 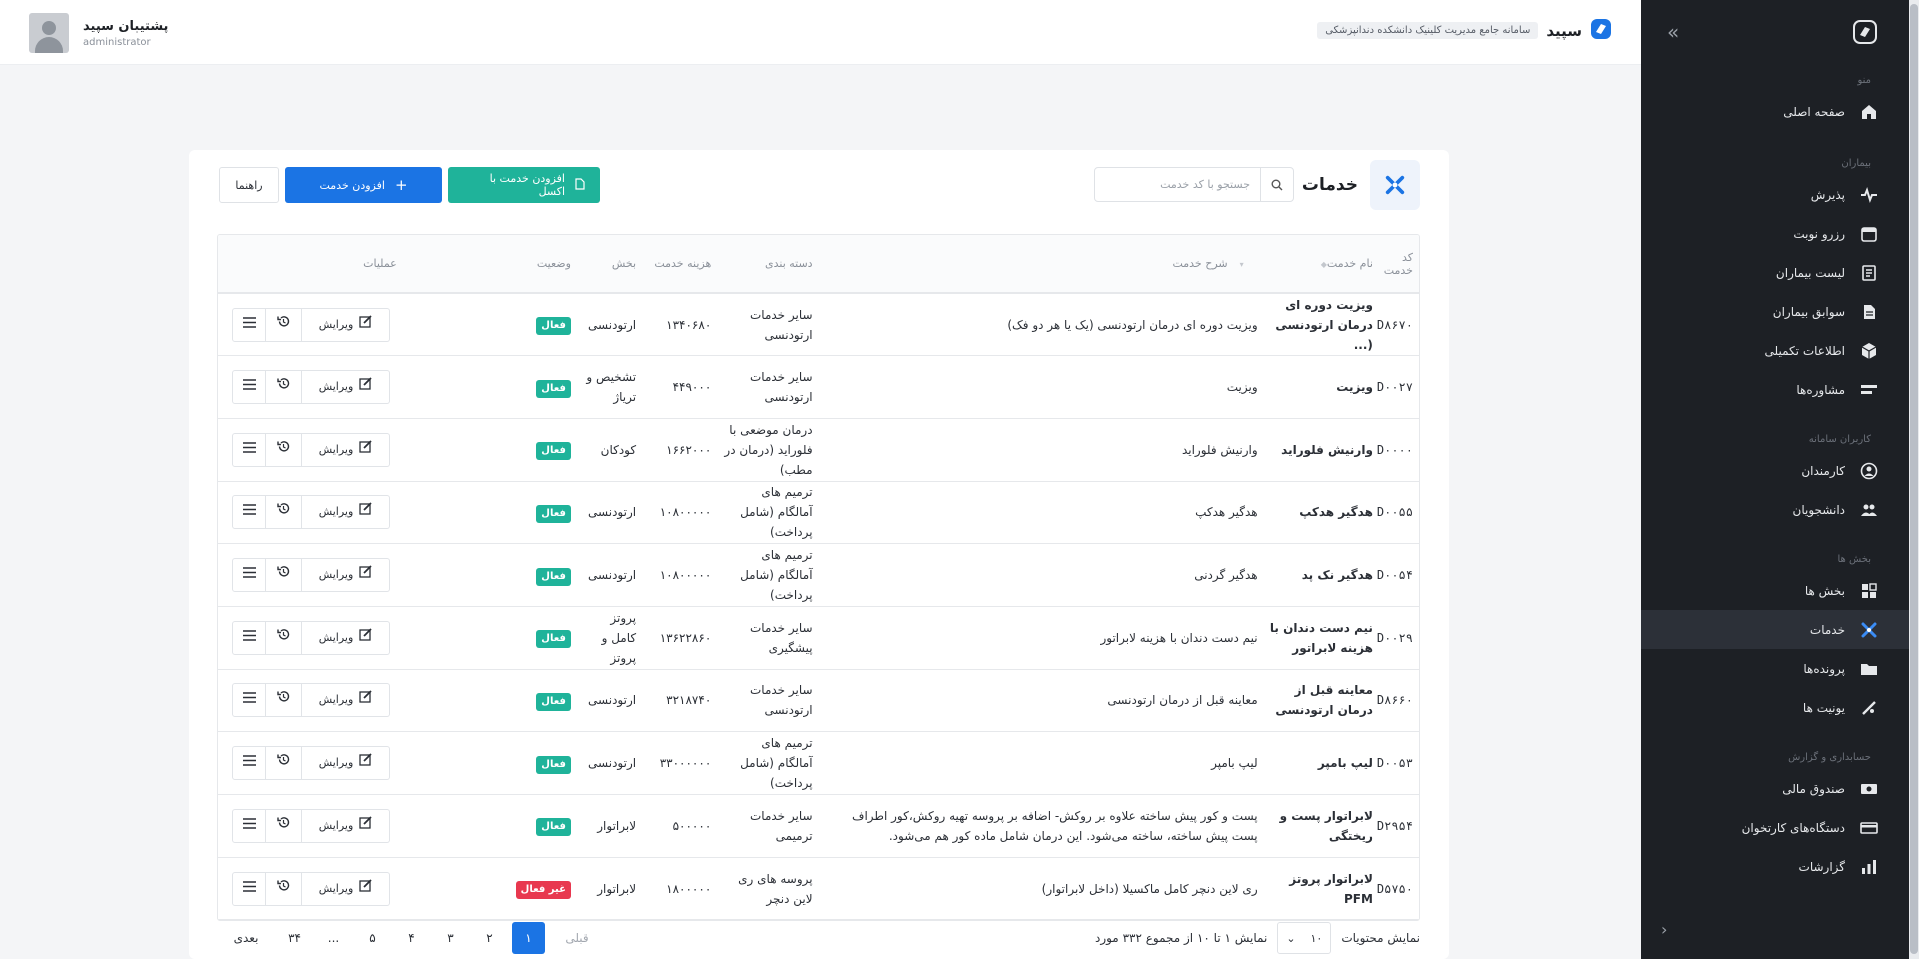 What do you see at coordinates (1775, 111) in the screenshot?
I see `sidebar-item-home: صفحه اصلی` at bounding box center [1775, 111].